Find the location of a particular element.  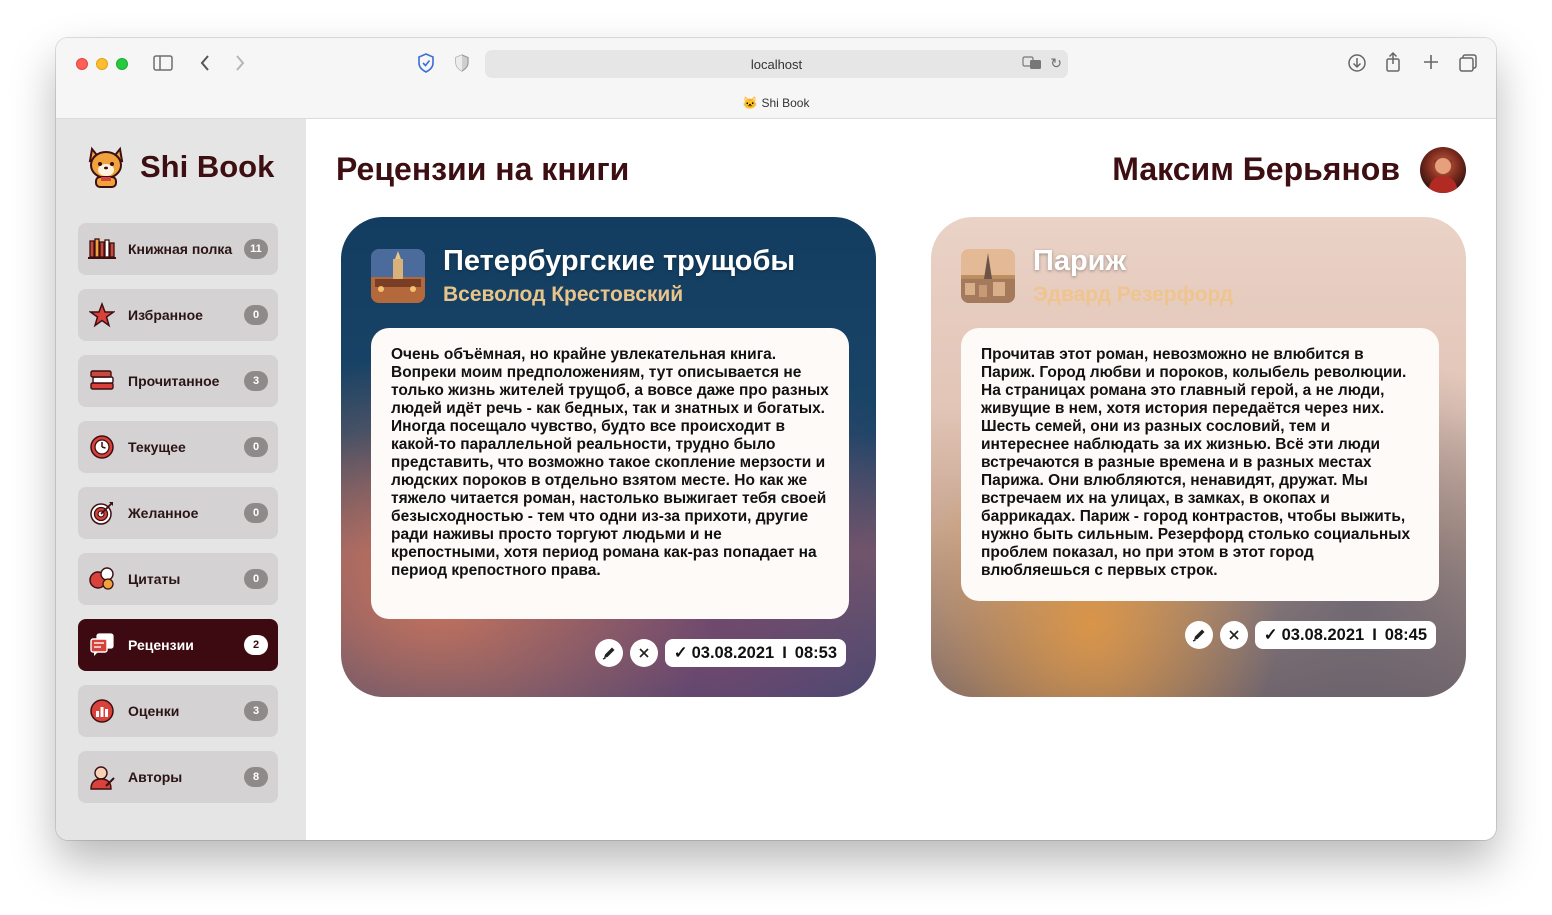

book-stack-icon is located at coordinates (102, 381).